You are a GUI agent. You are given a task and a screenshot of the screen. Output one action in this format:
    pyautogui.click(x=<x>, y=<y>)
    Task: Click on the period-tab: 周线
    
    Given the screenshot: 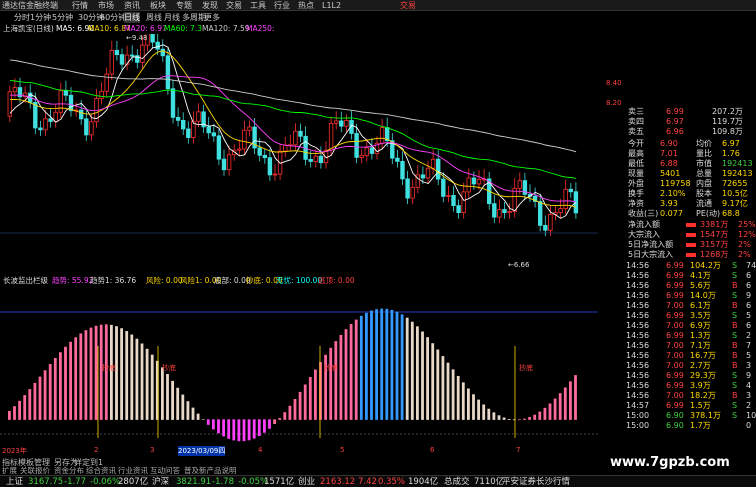 What is the action you would take?
    pyautogui.click(x=154, y=17)
    